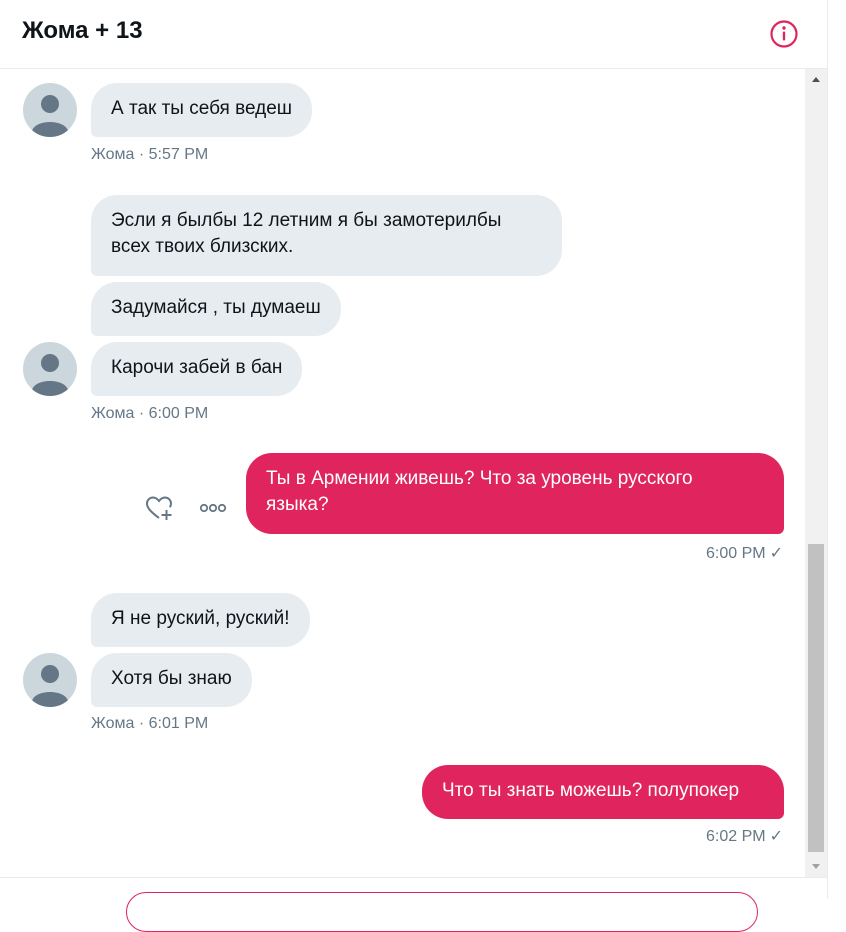 The image size is (846, 932). I want to click on message-meta: Жома · 6:01 PM, so click(150, 723).